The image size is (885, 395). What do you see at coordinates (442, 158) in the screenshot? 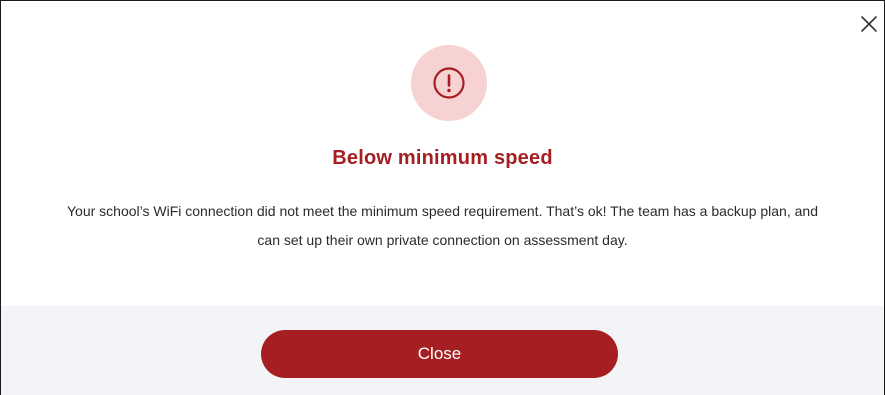
I see `dialog-title: Below minimum speed` at bounding box center [442, 158].